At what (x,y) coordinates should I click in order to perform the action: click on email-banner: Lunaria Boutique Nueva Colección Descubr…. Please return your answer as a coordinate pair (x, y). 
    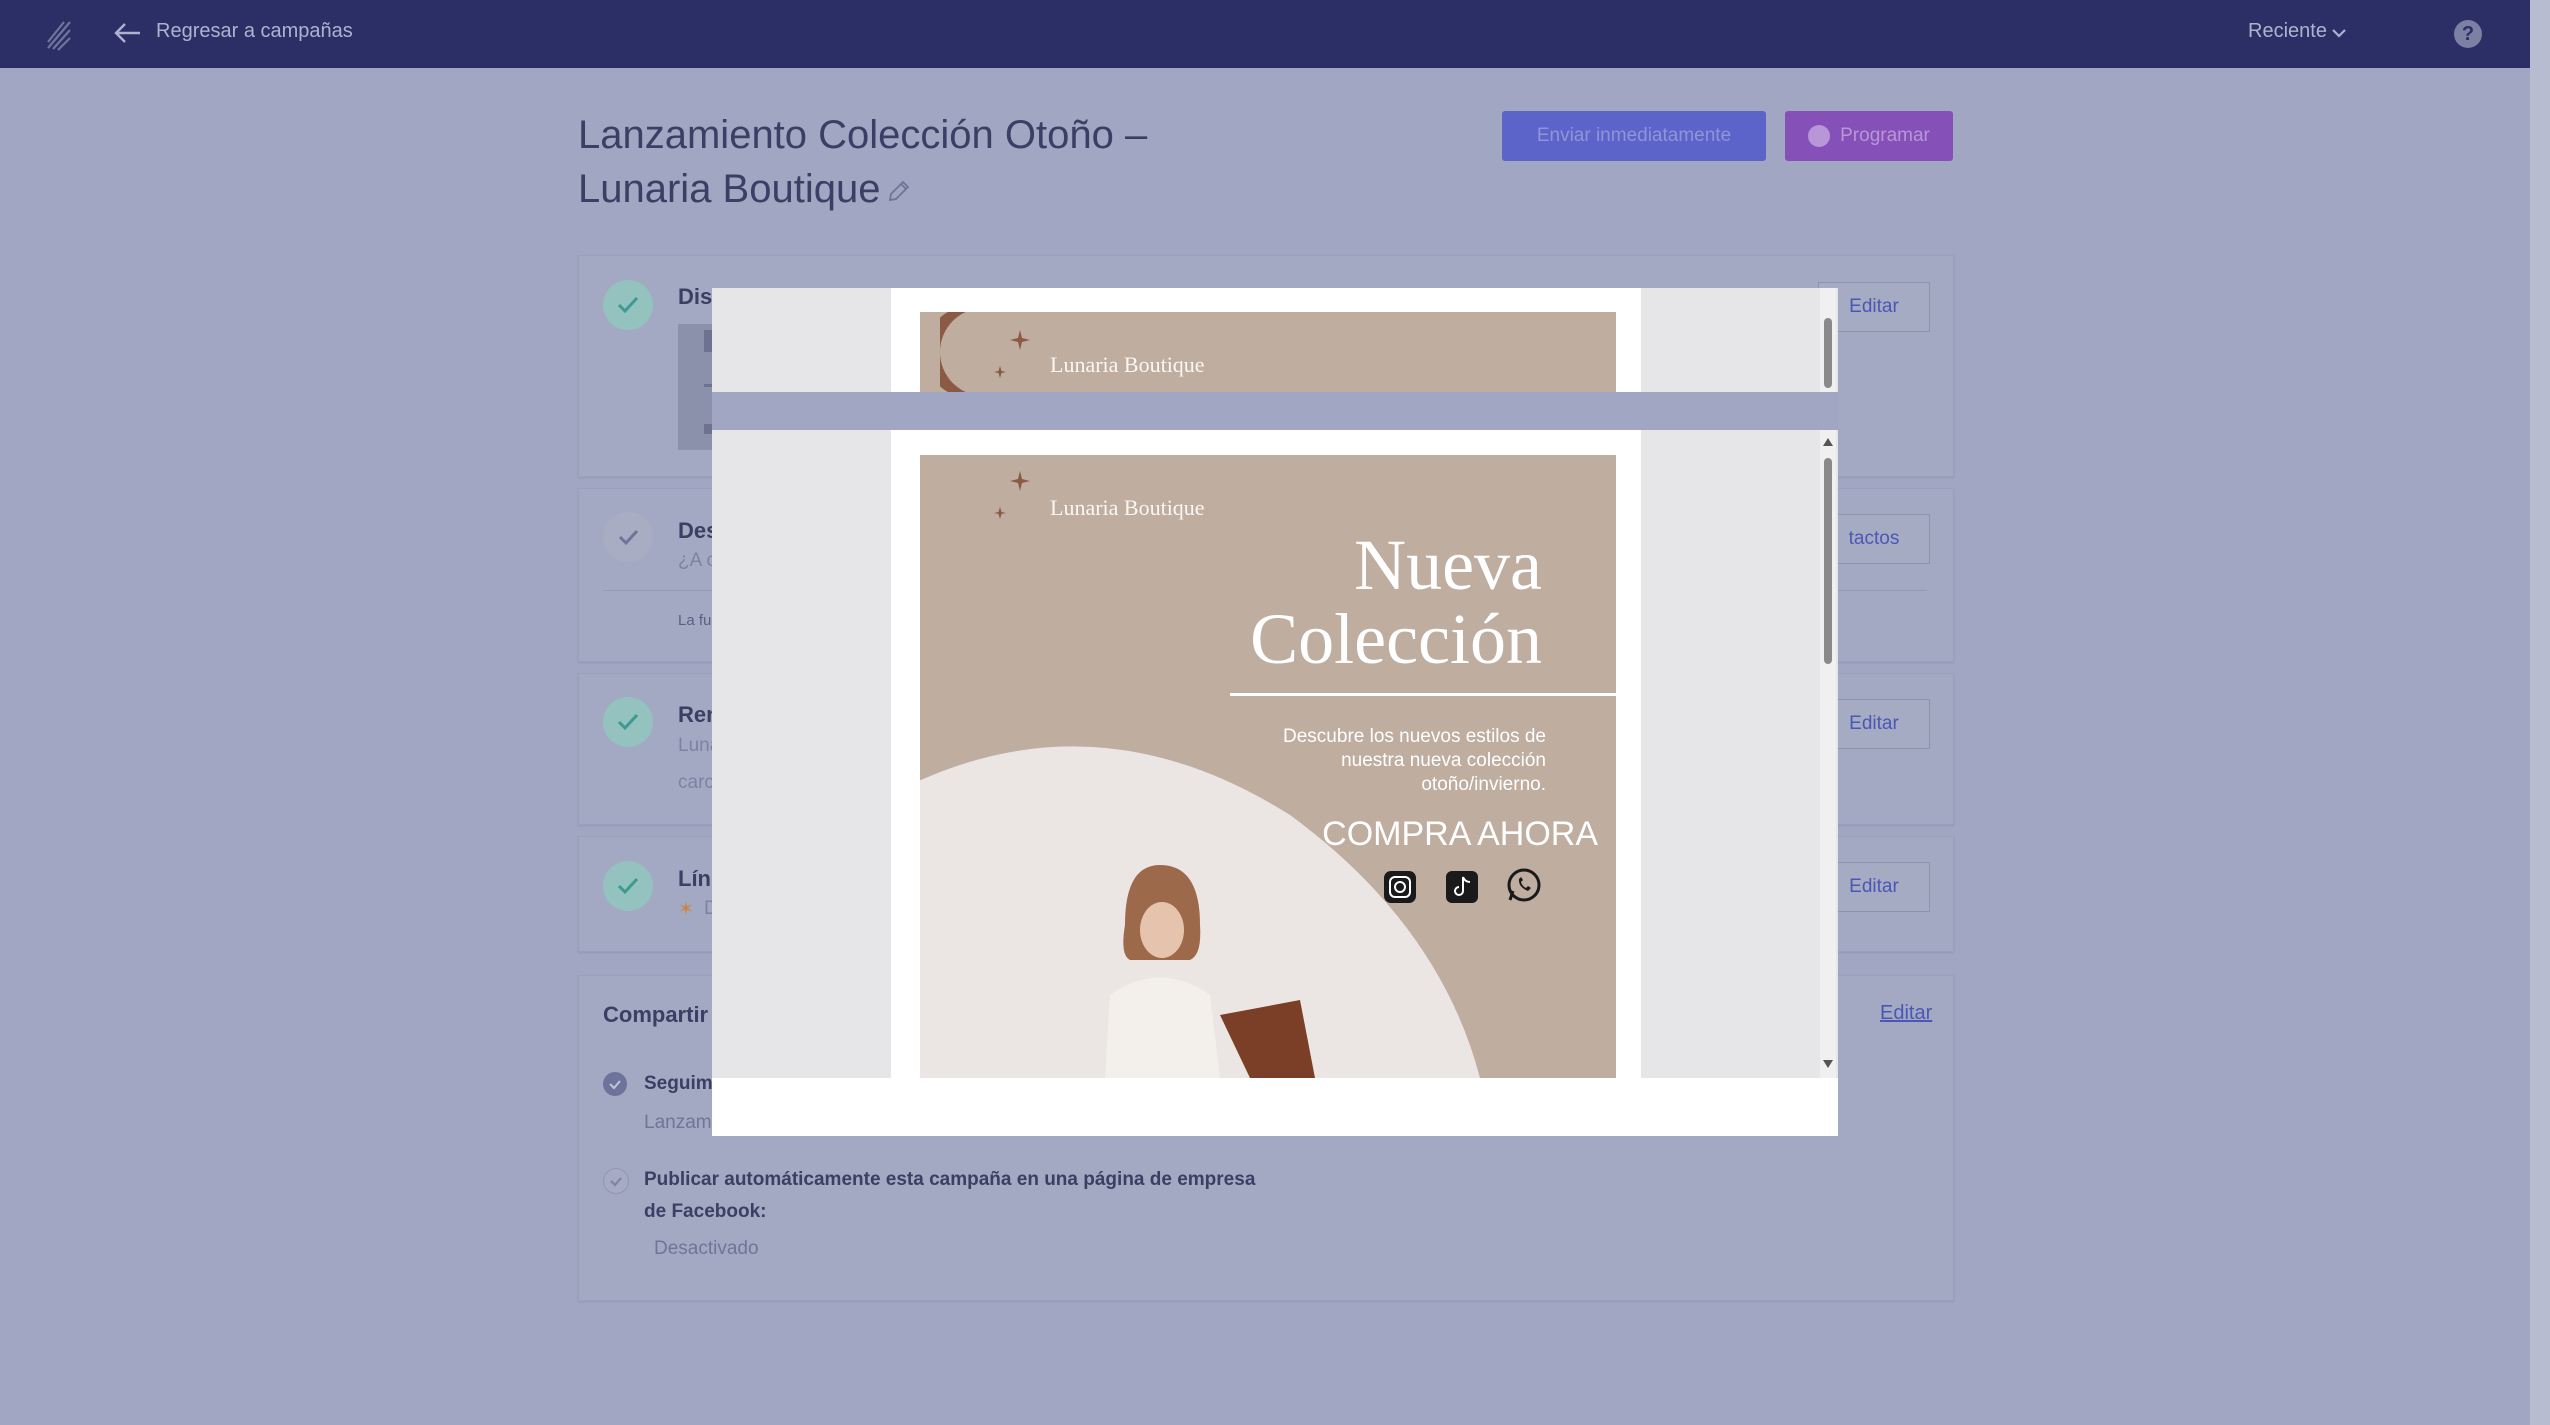
    Looking at the image, I should click on (1268, 766).